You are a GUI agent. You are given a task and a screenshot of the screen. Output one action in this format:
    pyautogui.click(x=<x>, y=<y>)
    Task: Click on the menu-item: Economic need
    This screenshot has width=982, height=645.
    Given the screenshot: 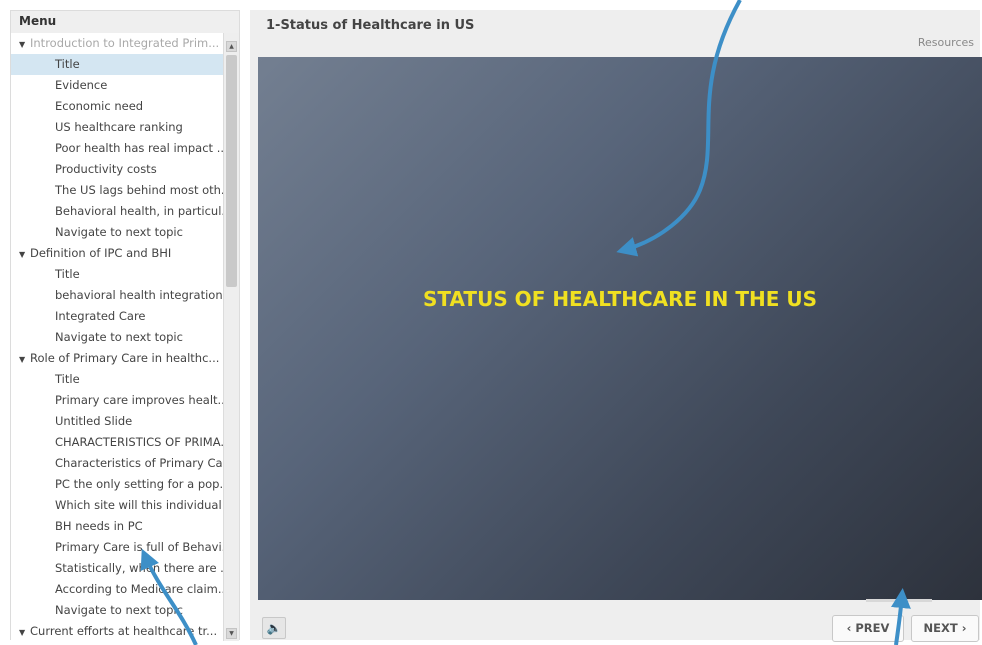 What is the action you would take?
    pyautogui.click(x=117, y=106)
    